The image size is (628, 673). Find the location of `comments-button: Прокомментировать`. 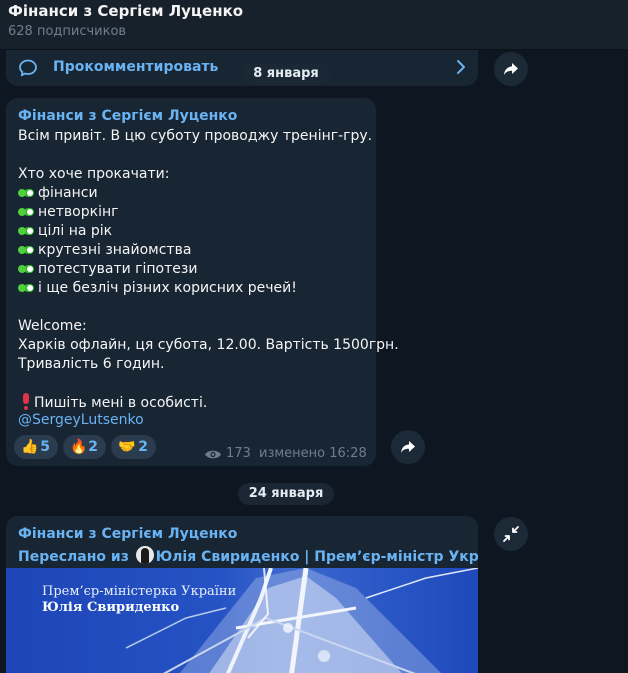

comments-button: Прокомментировать is located at coordinates (242, 68).